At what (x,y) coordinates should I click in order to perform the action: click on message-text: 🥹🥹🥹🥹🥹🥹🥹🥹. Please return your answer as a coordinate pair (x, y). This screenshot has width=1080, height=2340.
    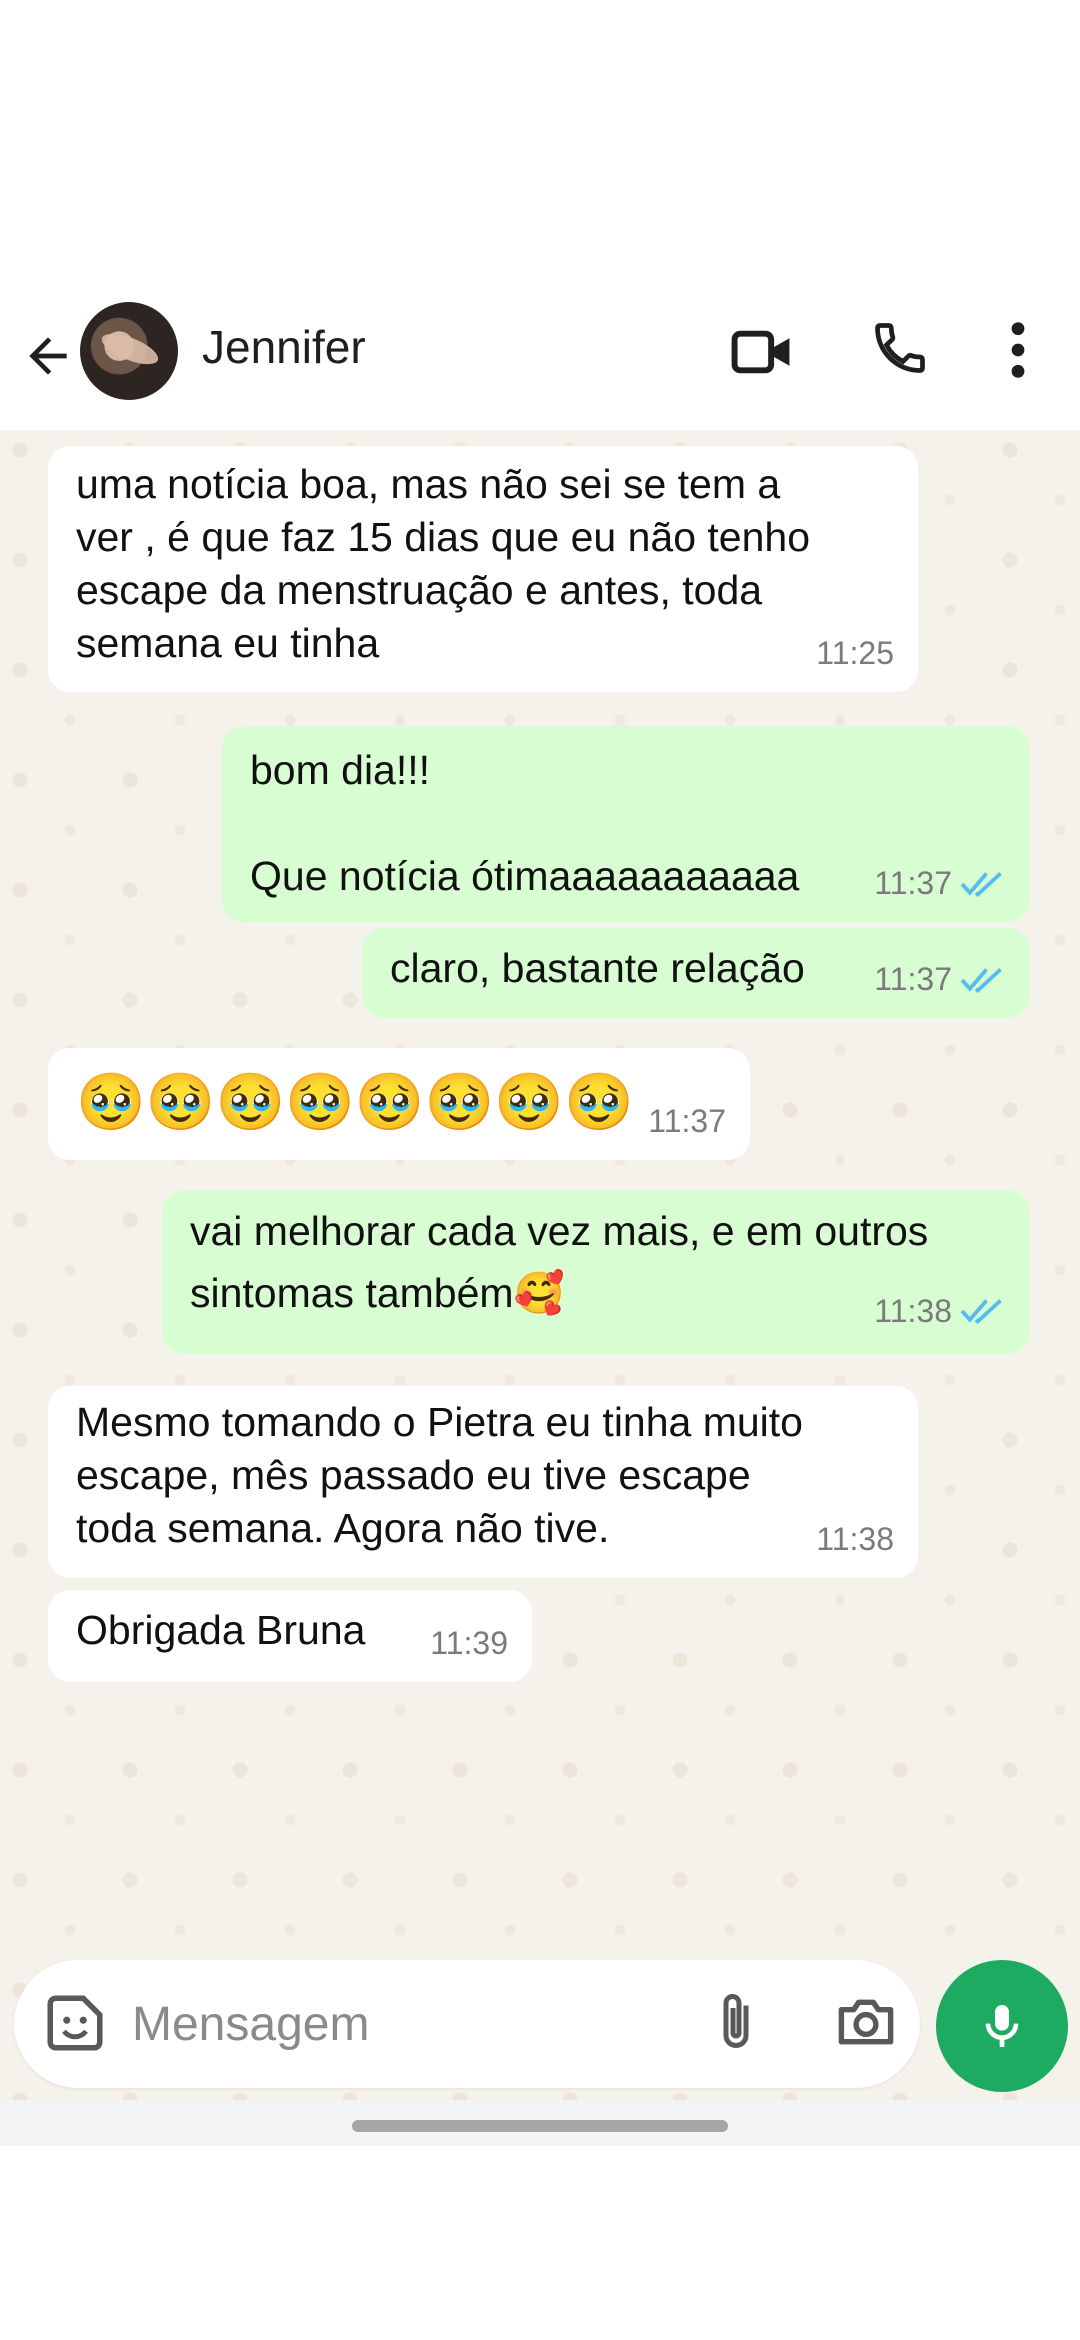
    Looking at the image, I should click on (355, 1101).